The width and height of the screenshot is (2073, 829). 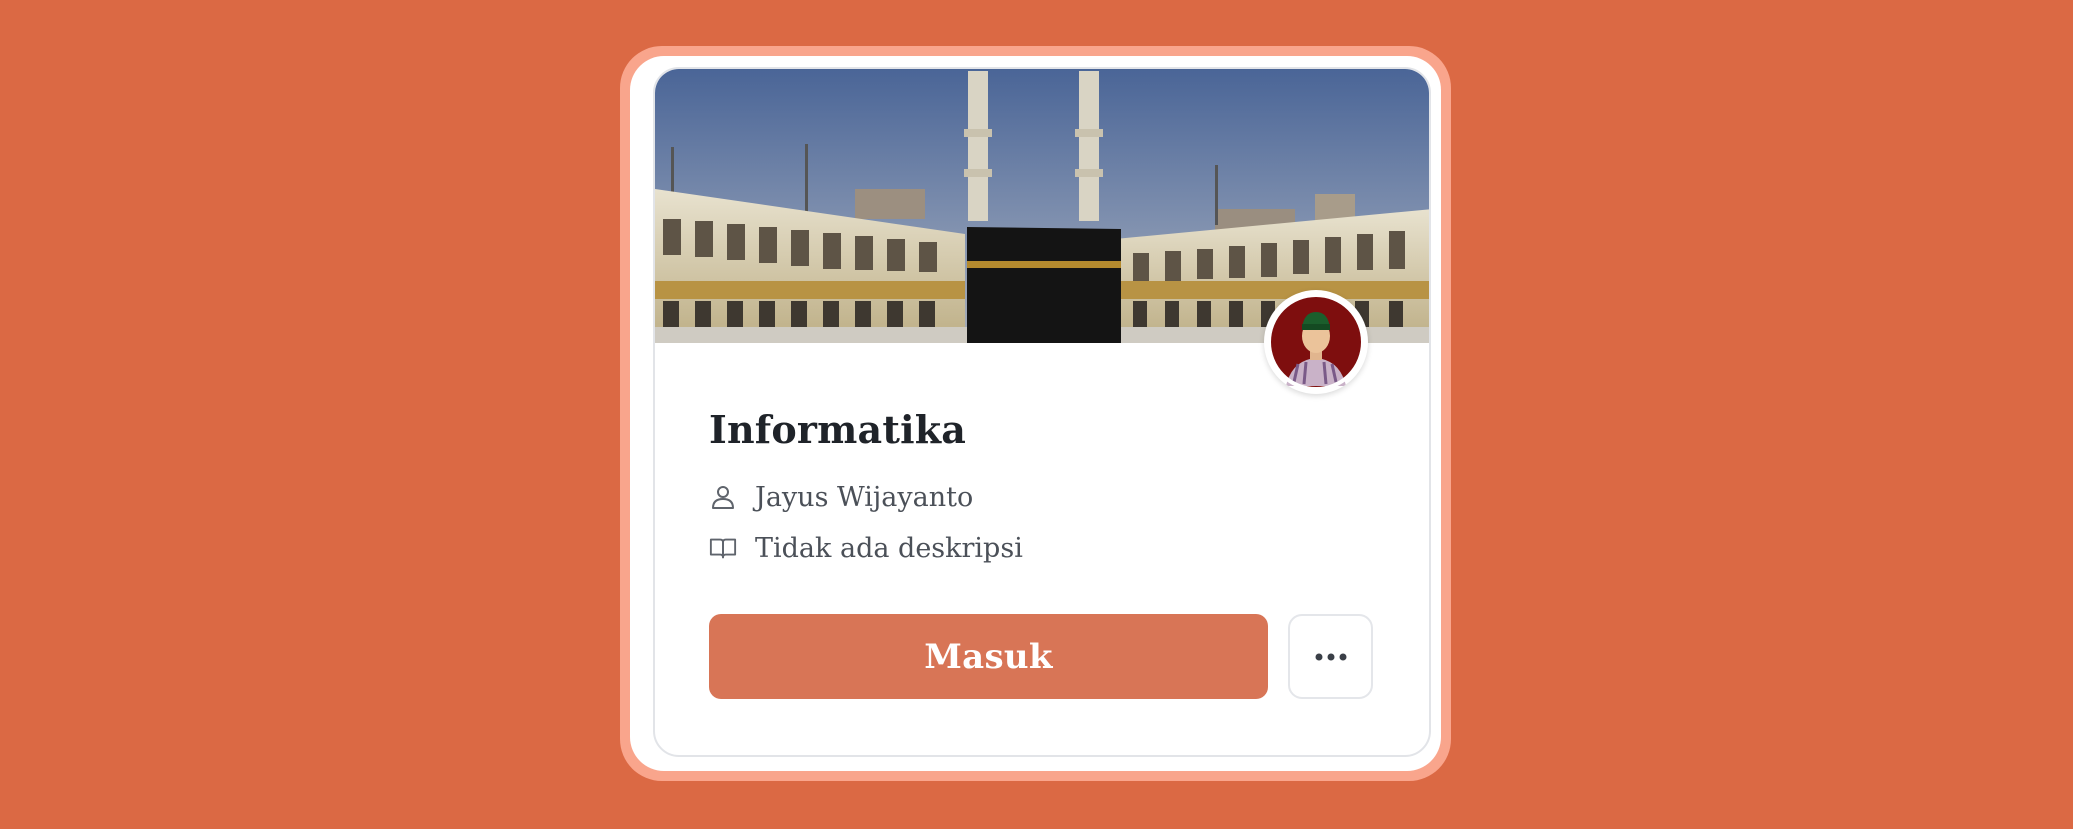 I want to click on person-icon, so click(x=723, y=497).